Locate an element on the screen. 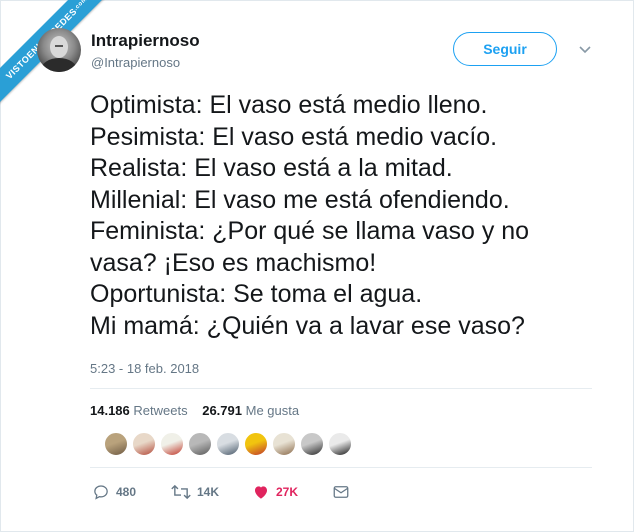 The height and width of the screenshot is (532, 634). retweet-icon is located at coordinates (181, 492).